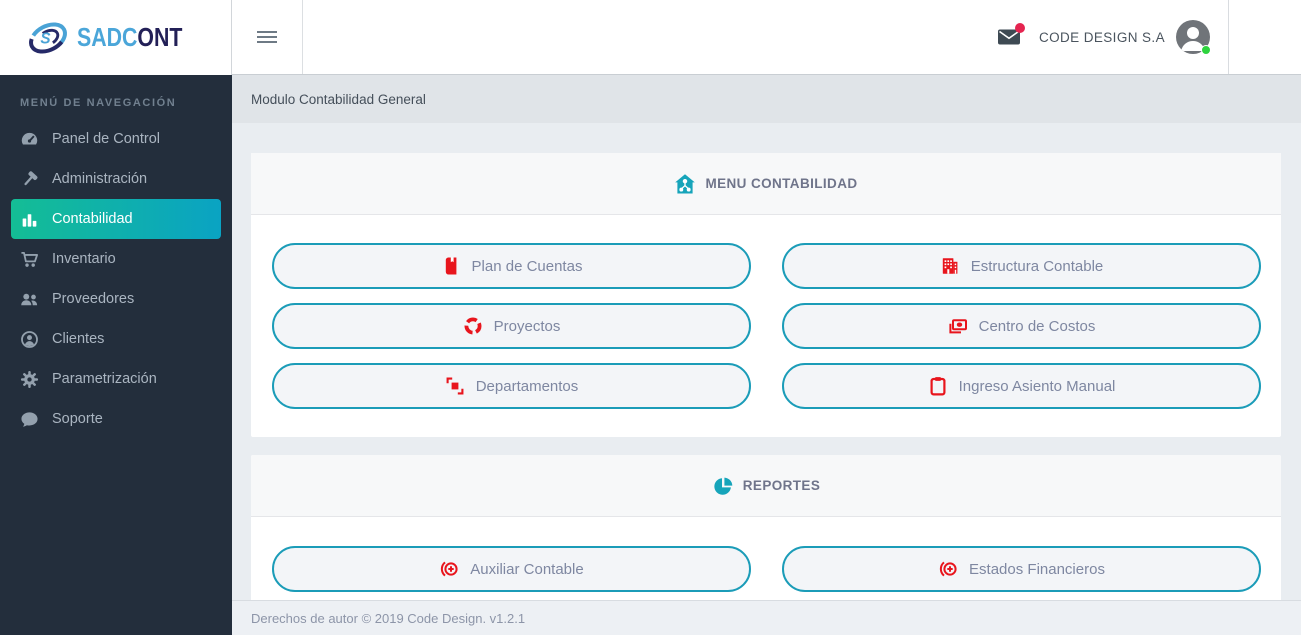 The image size is (1301, 635). I want to click on sidebar-item-soporte: Soporte, so click(116, 419).